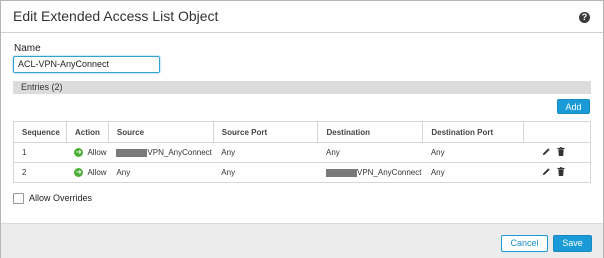 The width and height of the screenshot is (604, 258). Describe the element at coordinates (302, 240) in the screenshot. I see `dialog-footer: Cancel Save` at that location.